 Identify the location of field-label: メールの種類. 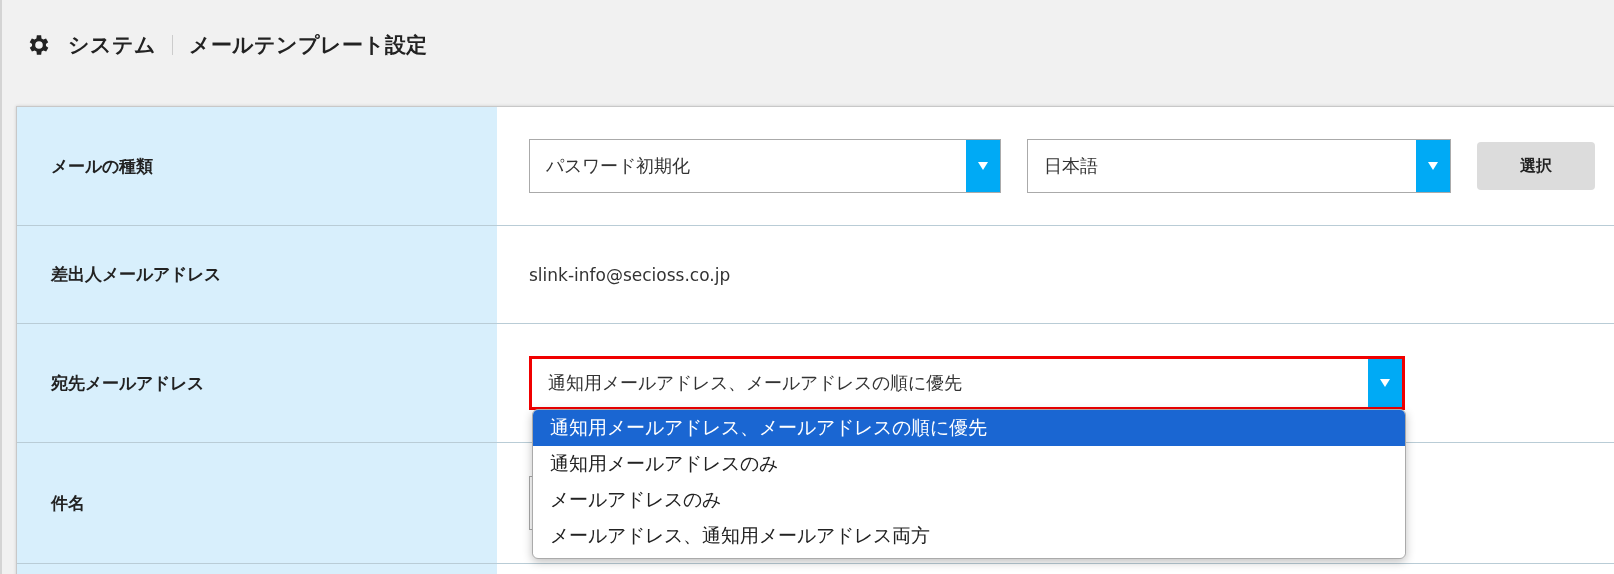
(102, 166).